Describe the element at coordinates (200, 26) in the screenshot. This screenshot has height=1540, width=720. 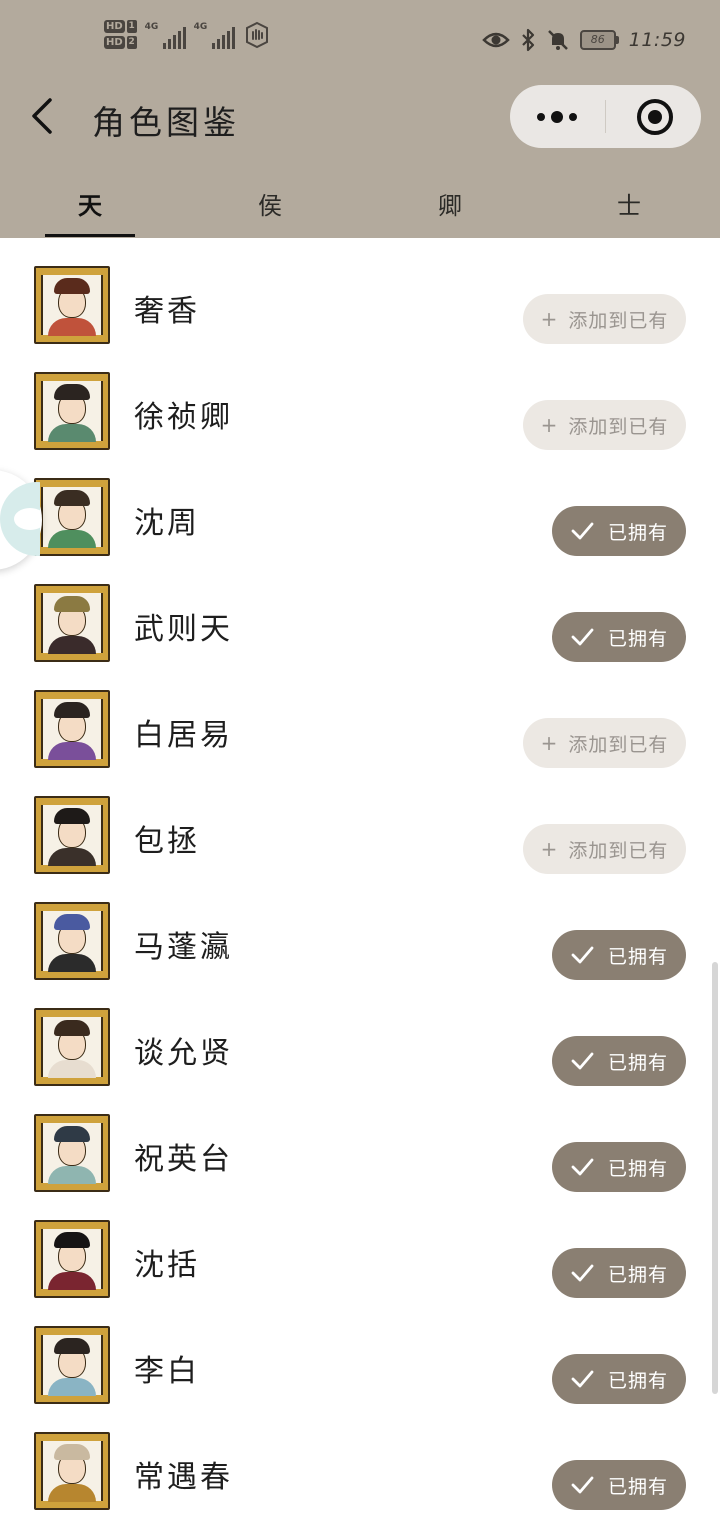
I see `net2-label: 4G` at that location.